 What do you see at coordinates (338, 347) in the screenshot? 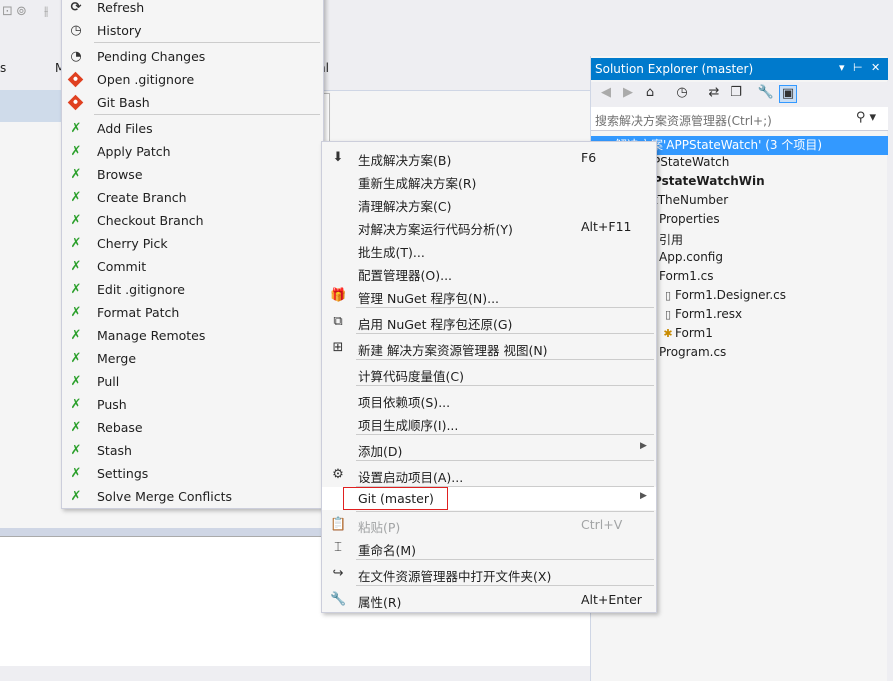
I see `new-view-icon: ⊞` at bounding box center [338, 347].